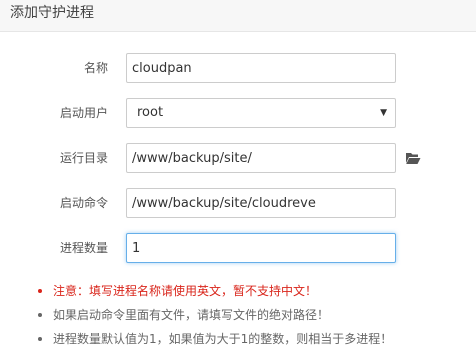  What do you see at coordinates (261, 248) in the screenshot?
I see `process-count-input` at bounding box center [261, 248].